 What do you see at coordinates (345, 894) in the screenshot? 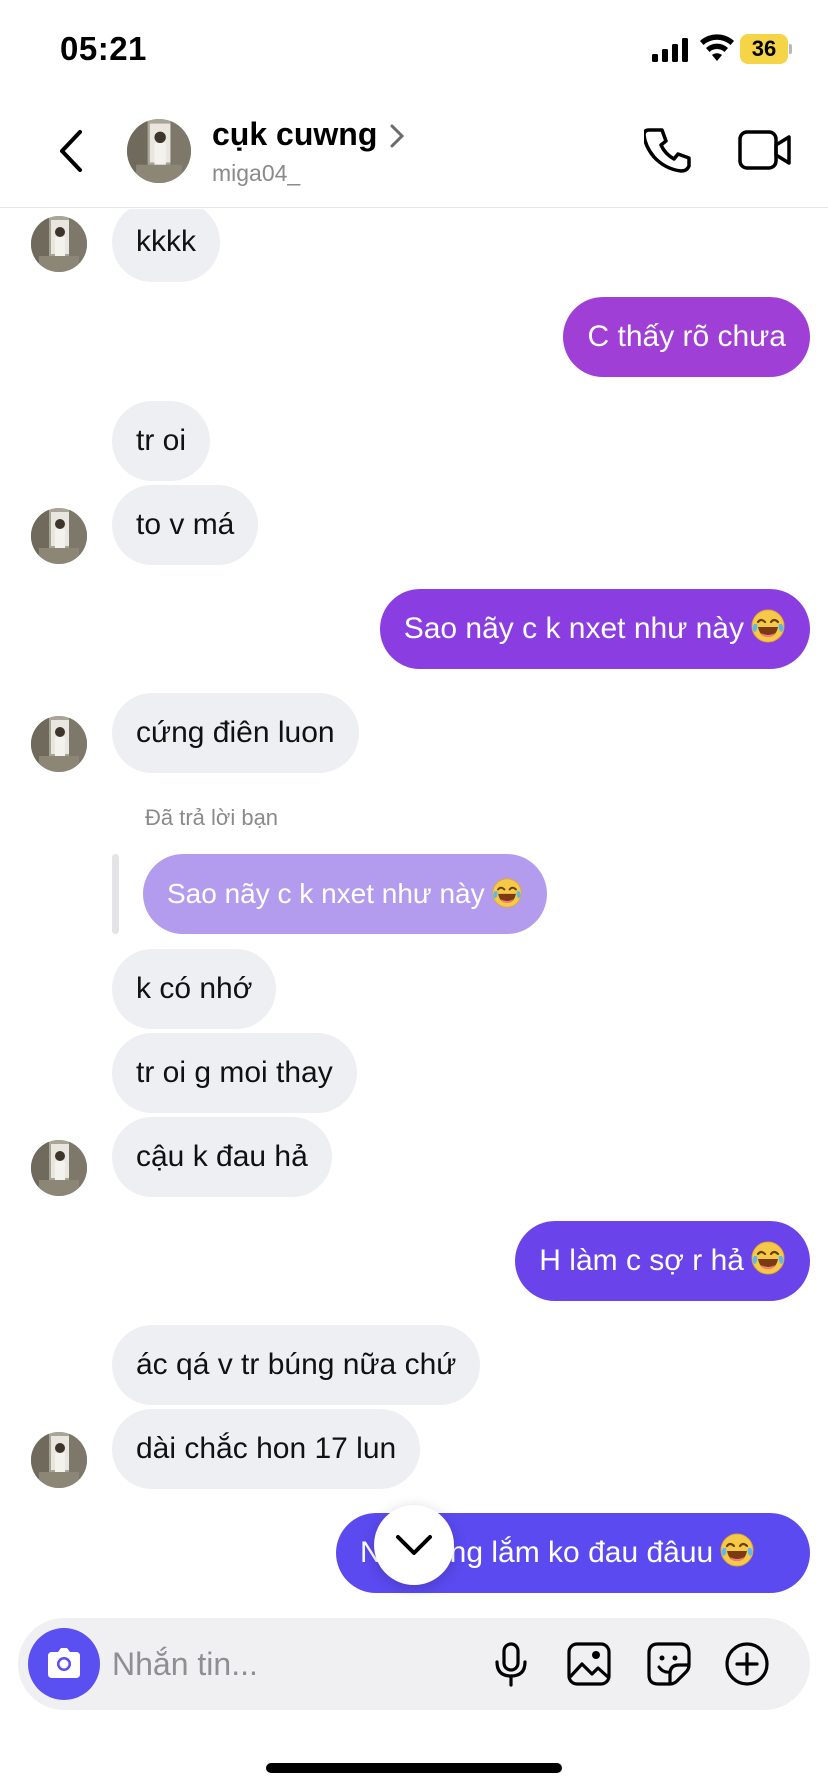
I see `quoted-message: Sao nãy c k nxet như này` at bounding box center [345, 894].